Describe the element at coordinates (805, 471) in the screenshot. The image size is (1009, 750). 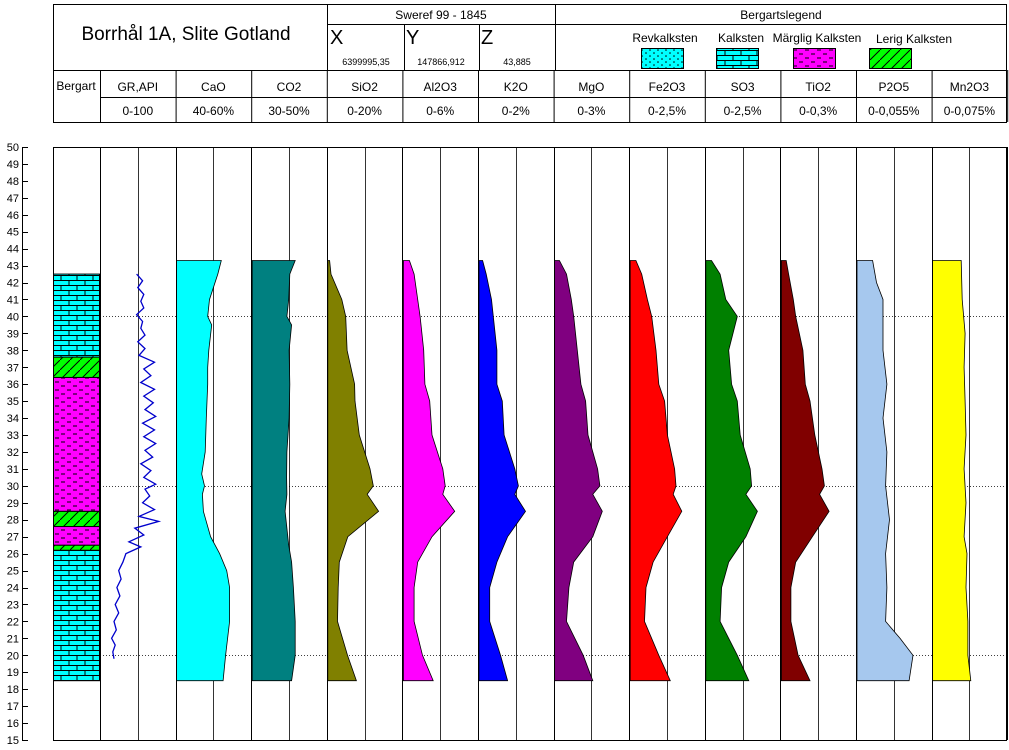
I see `area-tio2` at that location.